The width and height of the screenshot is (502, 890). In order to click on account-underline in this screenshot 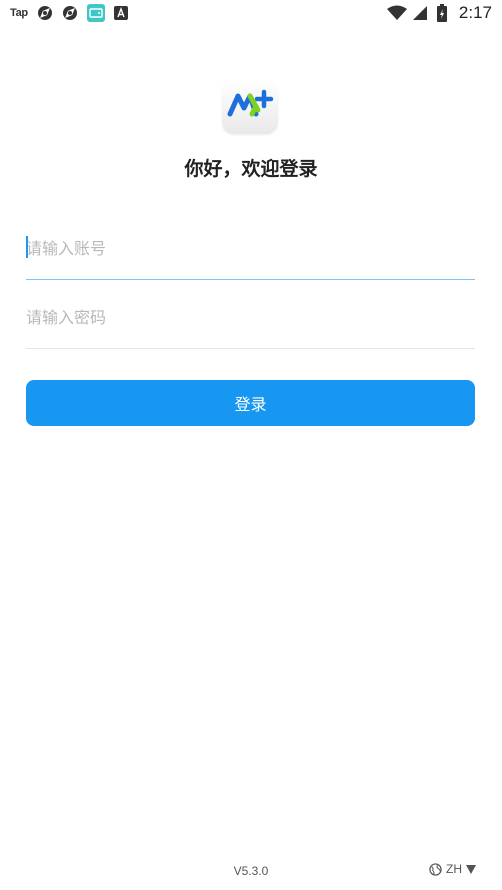, I will do `click(250, 279)`.